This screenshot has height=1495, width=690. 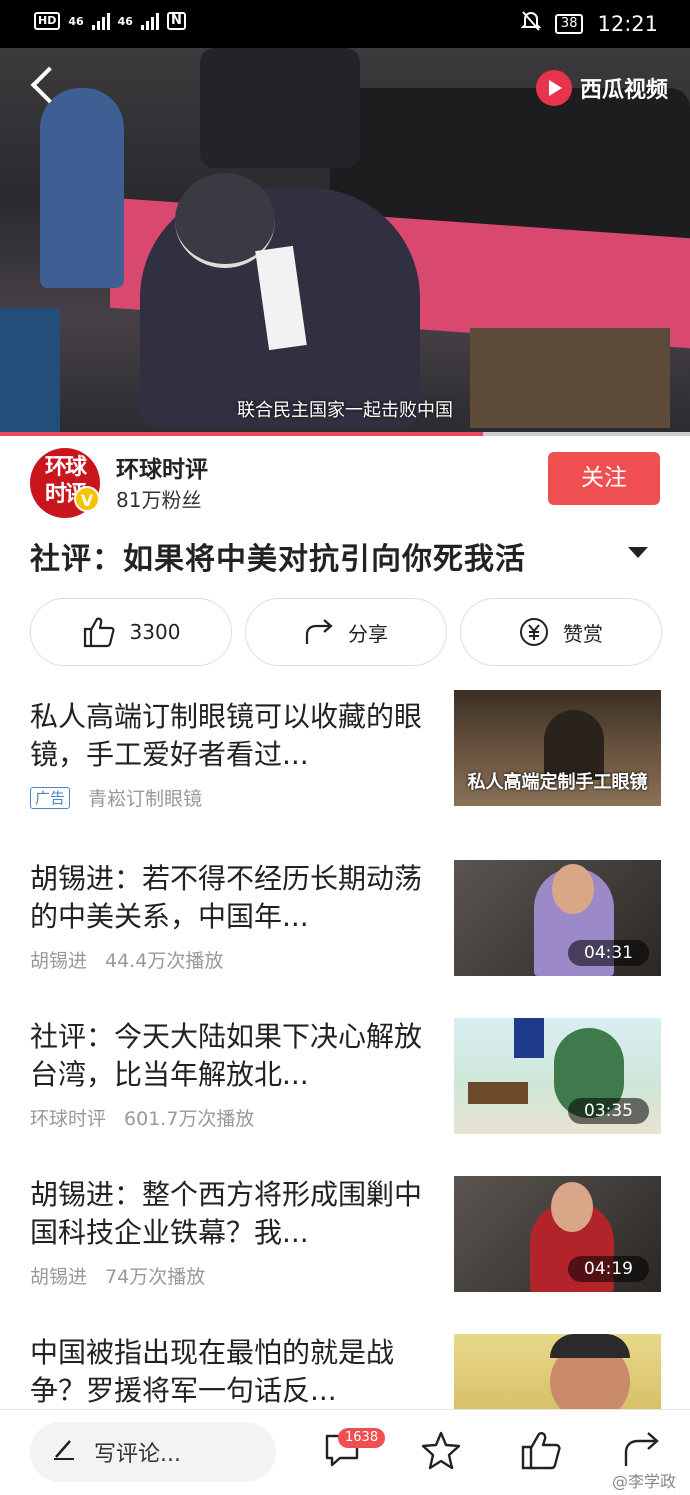 I want to click on reward-label: 赞赏, so click(x=583, y=633).